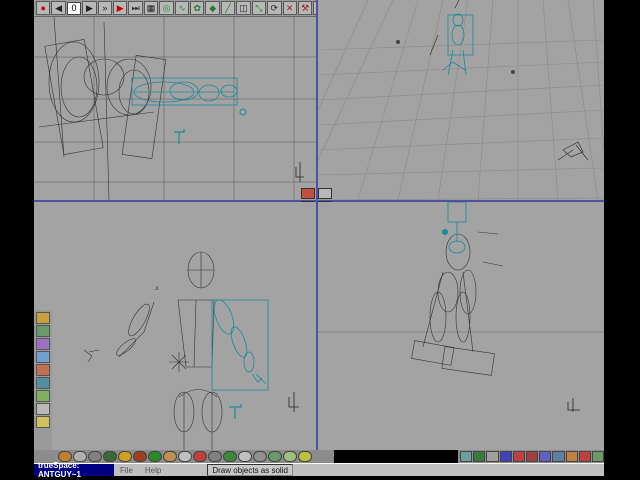  Describe the element at coordinates (43, 344) in the screenshot. I see `light-icon` at that location.